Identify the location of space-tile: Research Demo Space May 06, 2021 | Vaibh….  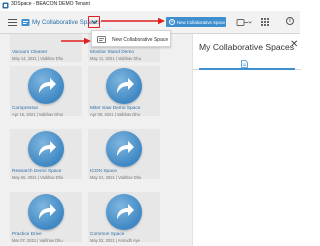
(46, 154).